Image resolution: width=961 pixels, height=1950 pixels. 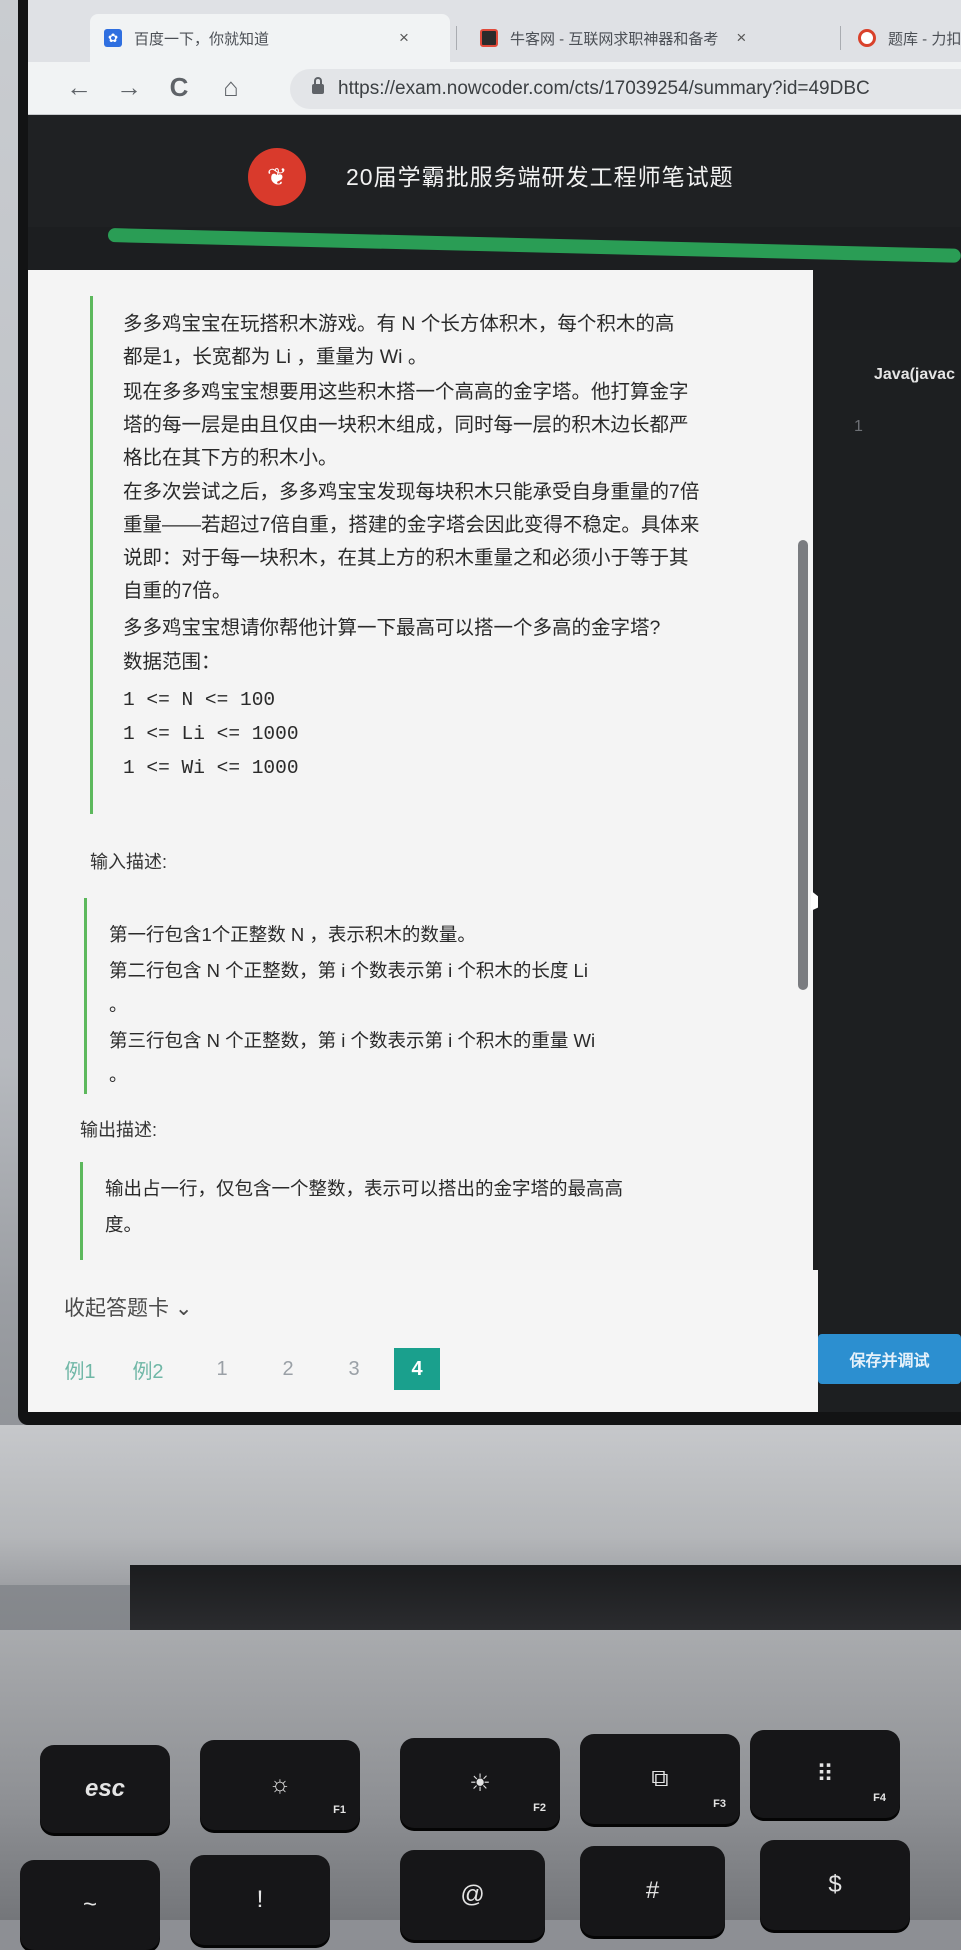 I want to click on exam-progress-bar, so click(x=534, y=245).